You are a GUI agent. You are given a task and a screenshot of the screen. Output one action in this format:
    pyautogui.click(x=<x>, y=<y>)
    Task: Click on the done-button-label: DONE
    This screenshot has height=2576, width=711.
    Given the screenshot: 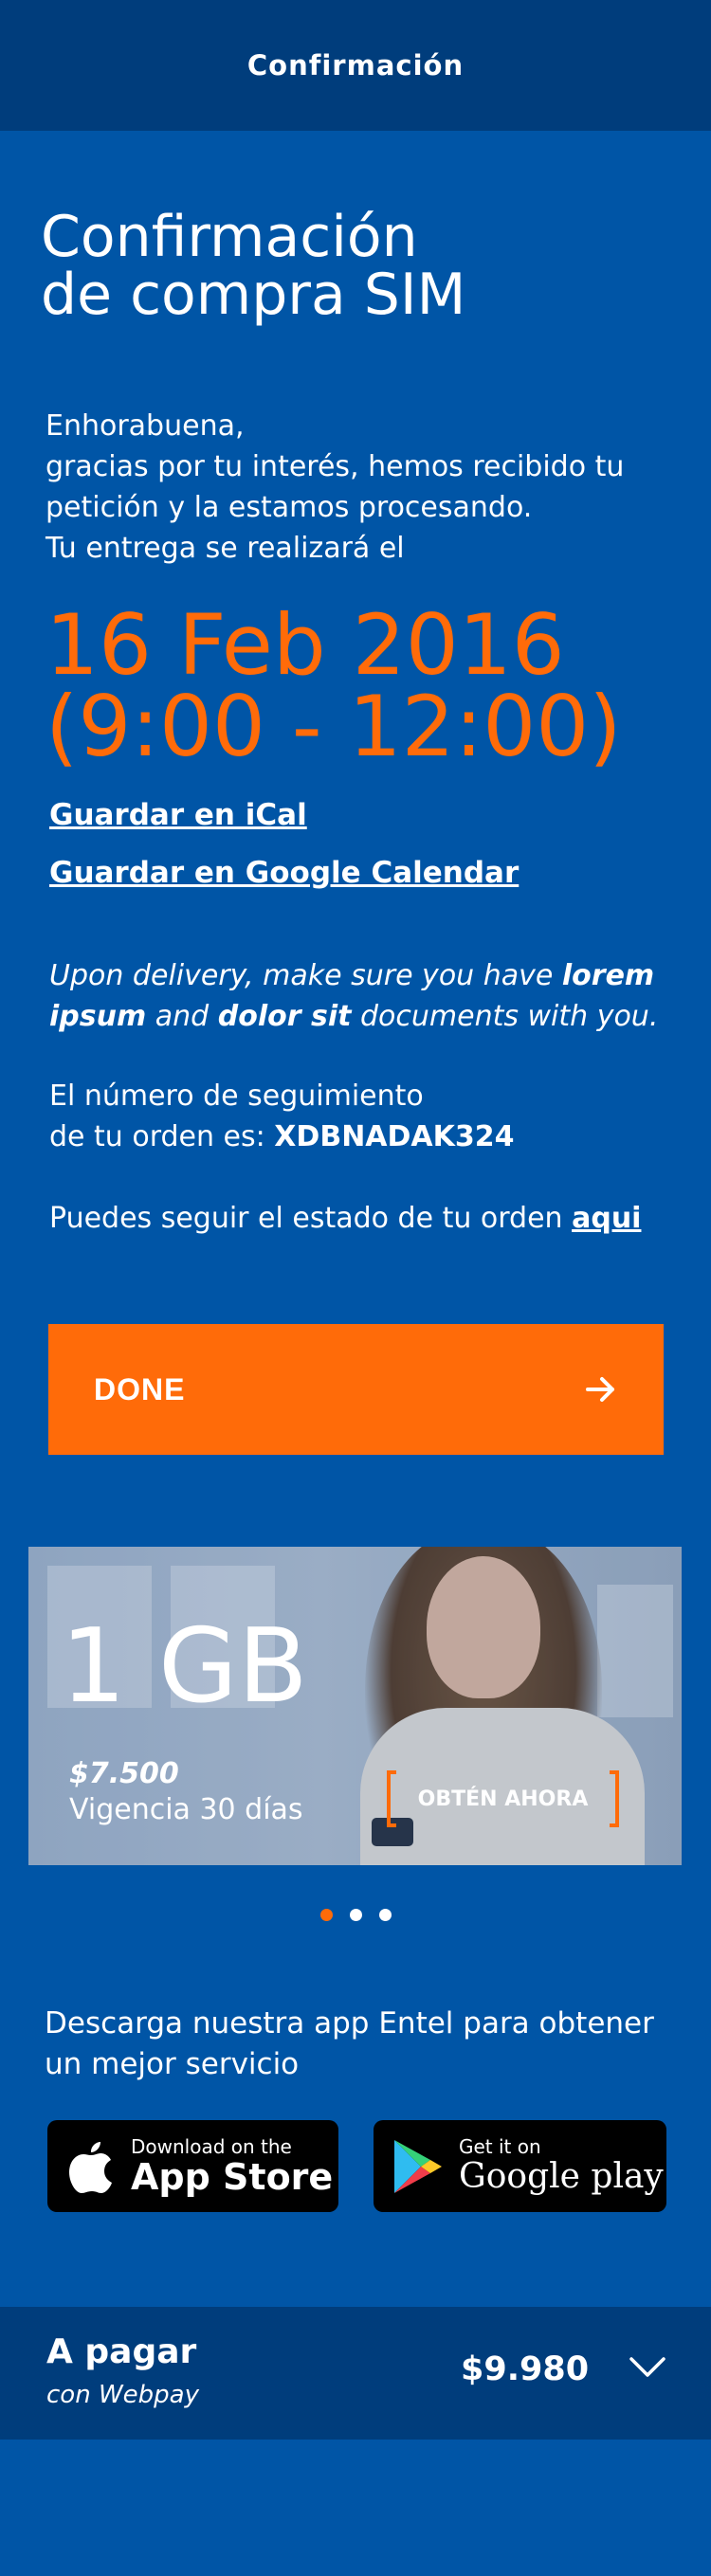 What is the action you would take?
    pyautogui.click(x=140, y=1388)
    